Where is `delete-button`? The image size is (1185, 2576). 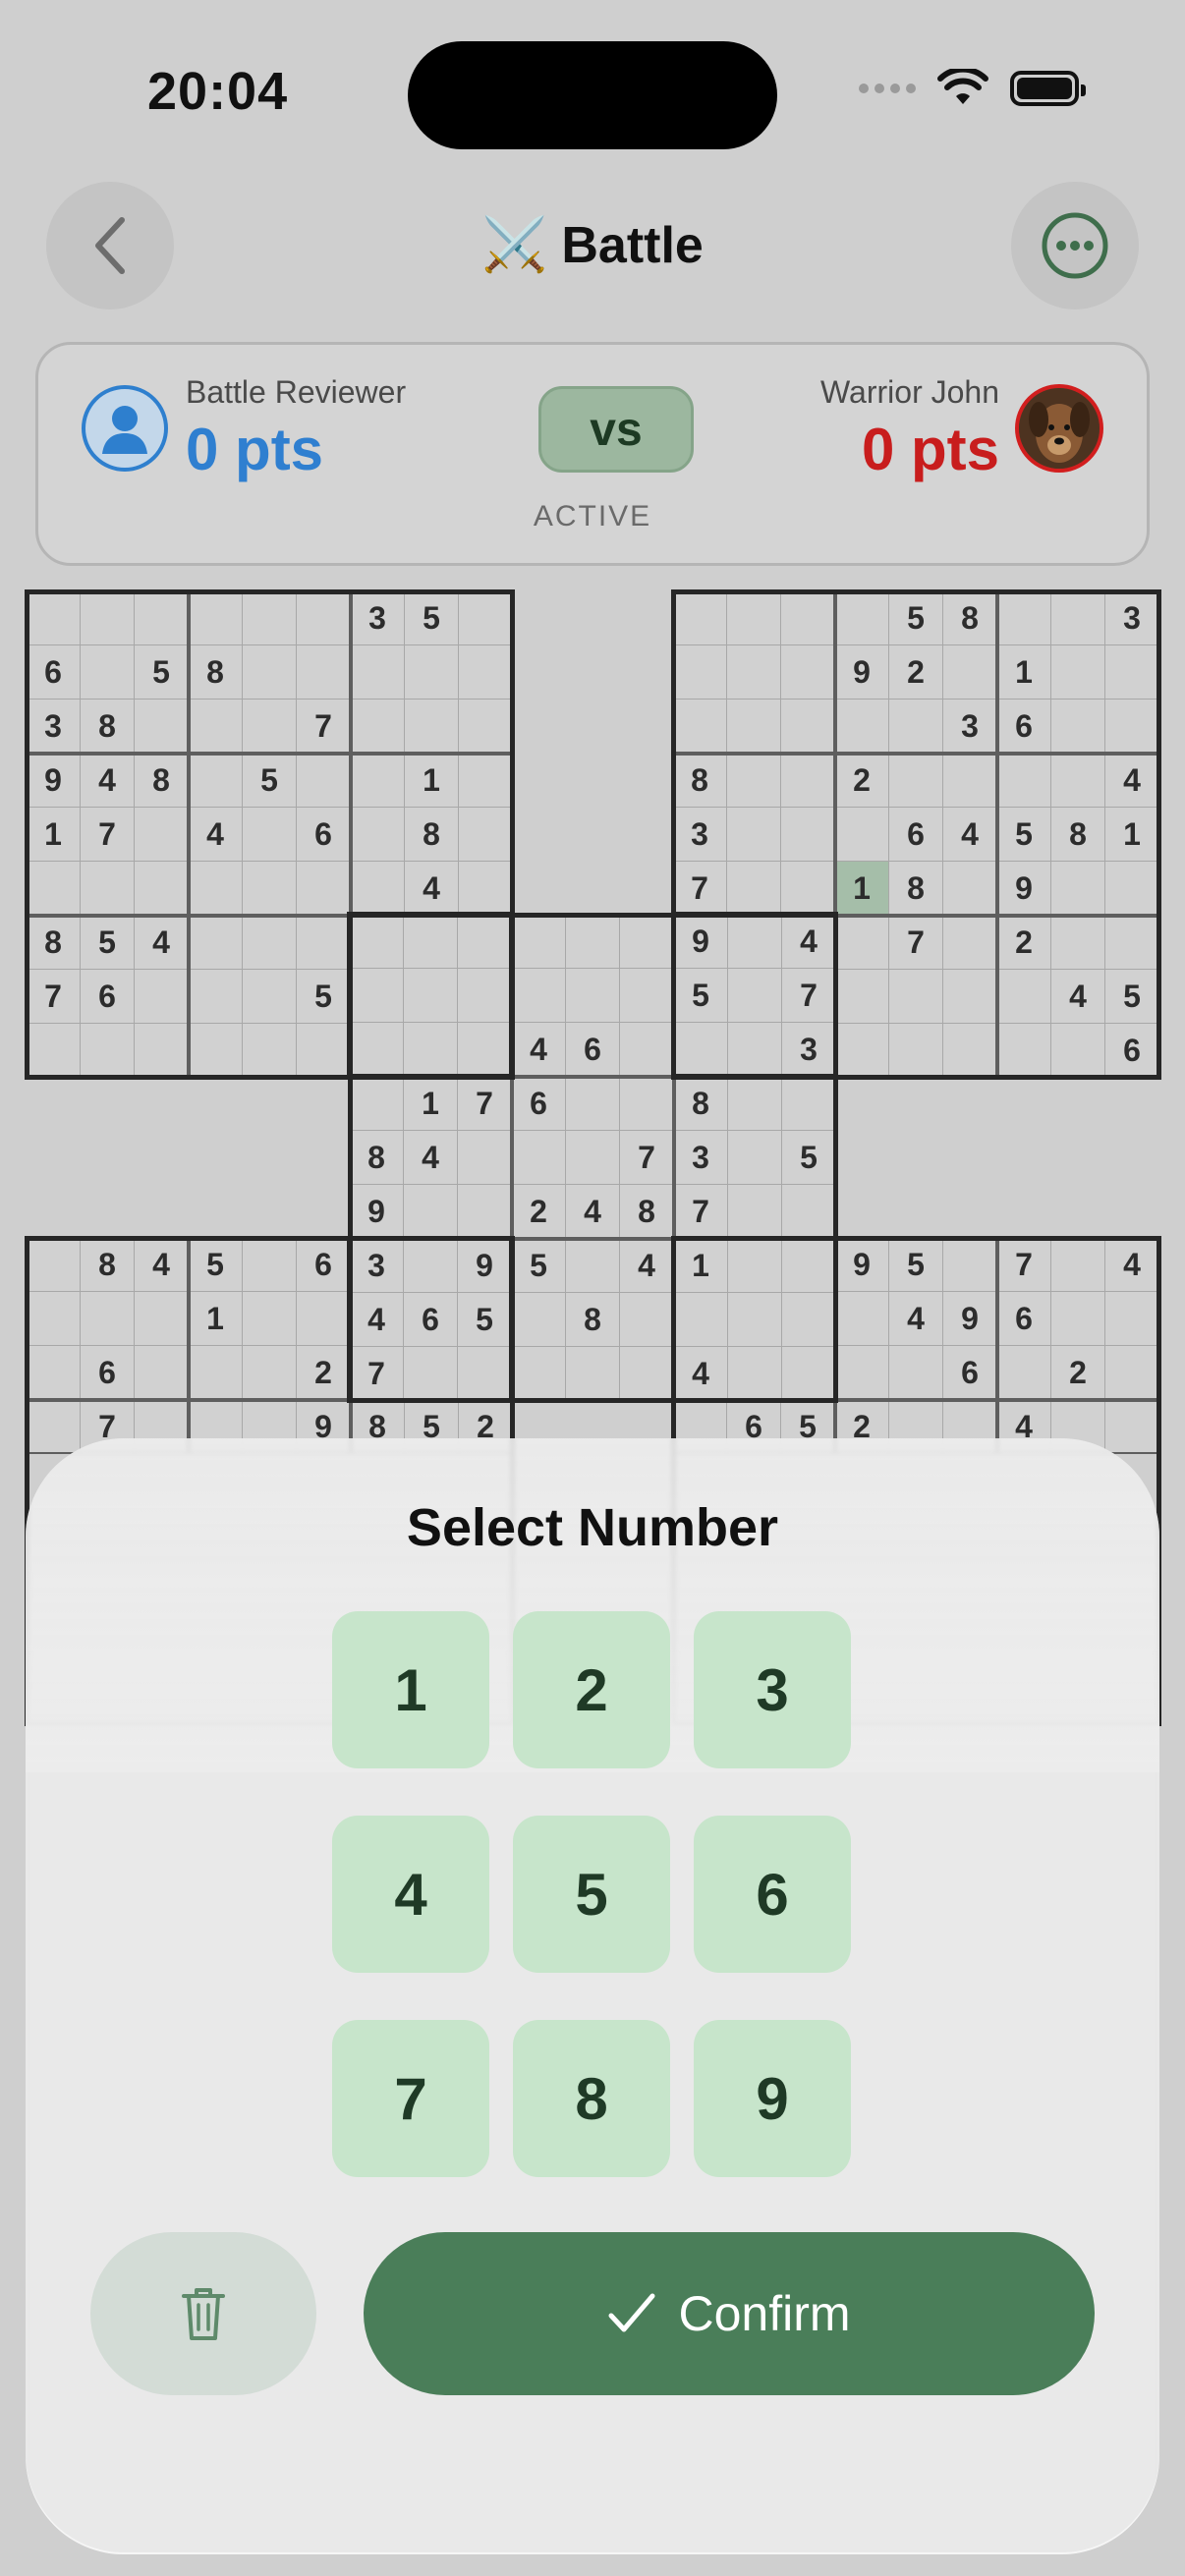 delete-button is located at coordinates (203, 2313).